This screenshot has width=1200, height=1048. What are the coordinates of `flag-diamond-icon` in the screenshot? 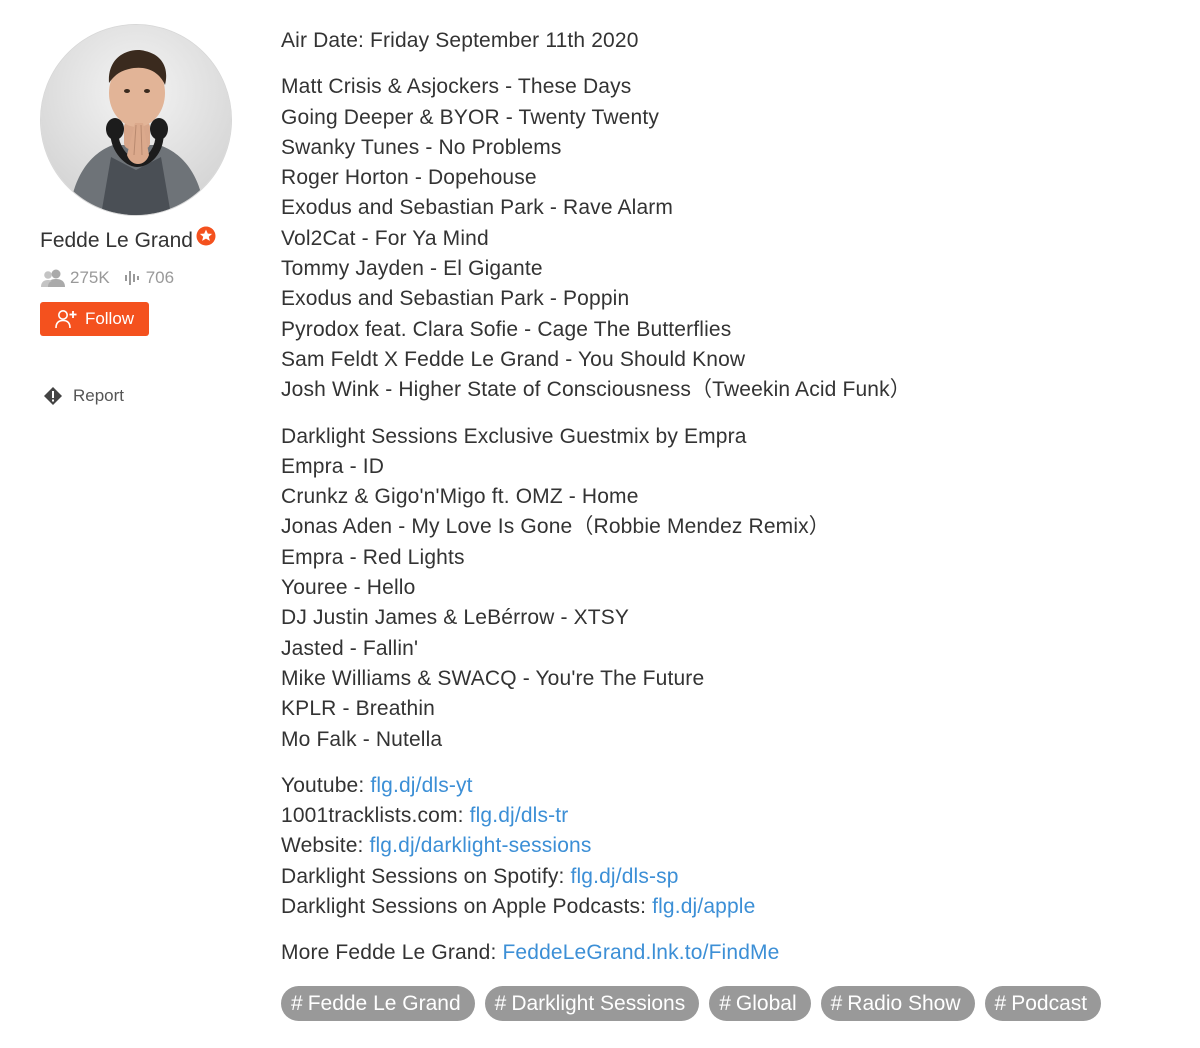 It's located at (53, 396).